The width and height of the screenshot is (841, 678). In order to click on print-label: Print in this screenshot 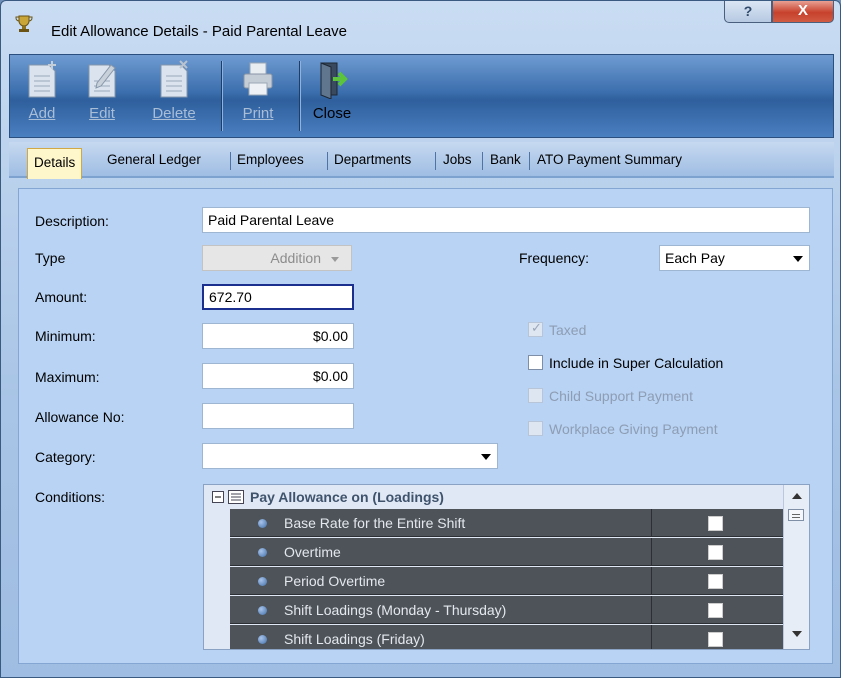, I will do `click(258, 113)`.